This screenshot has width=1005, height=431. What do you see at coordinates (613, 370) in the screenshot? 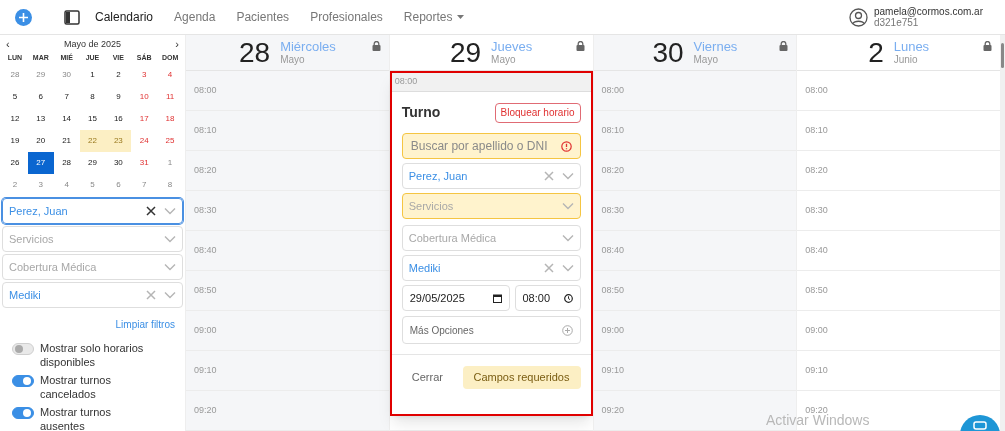
I see `time-slot-label: 09:10` at bounding box center [613, 370].